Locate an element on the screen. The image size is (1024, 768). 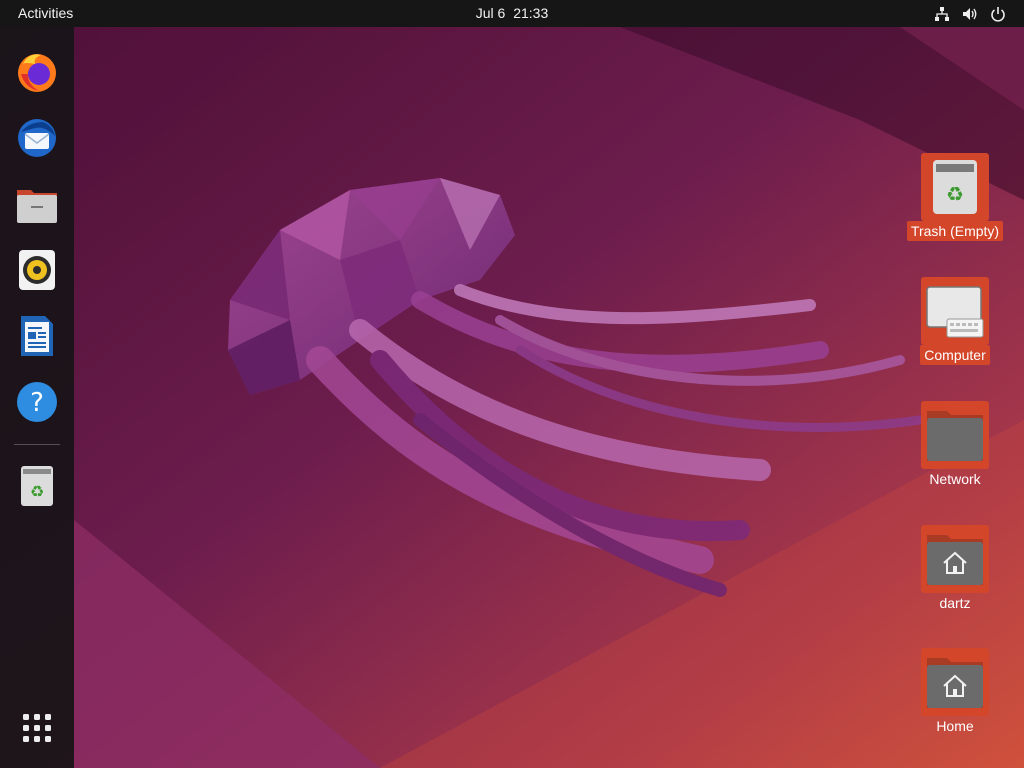
dock-separator is located at coordinates (37, 444).